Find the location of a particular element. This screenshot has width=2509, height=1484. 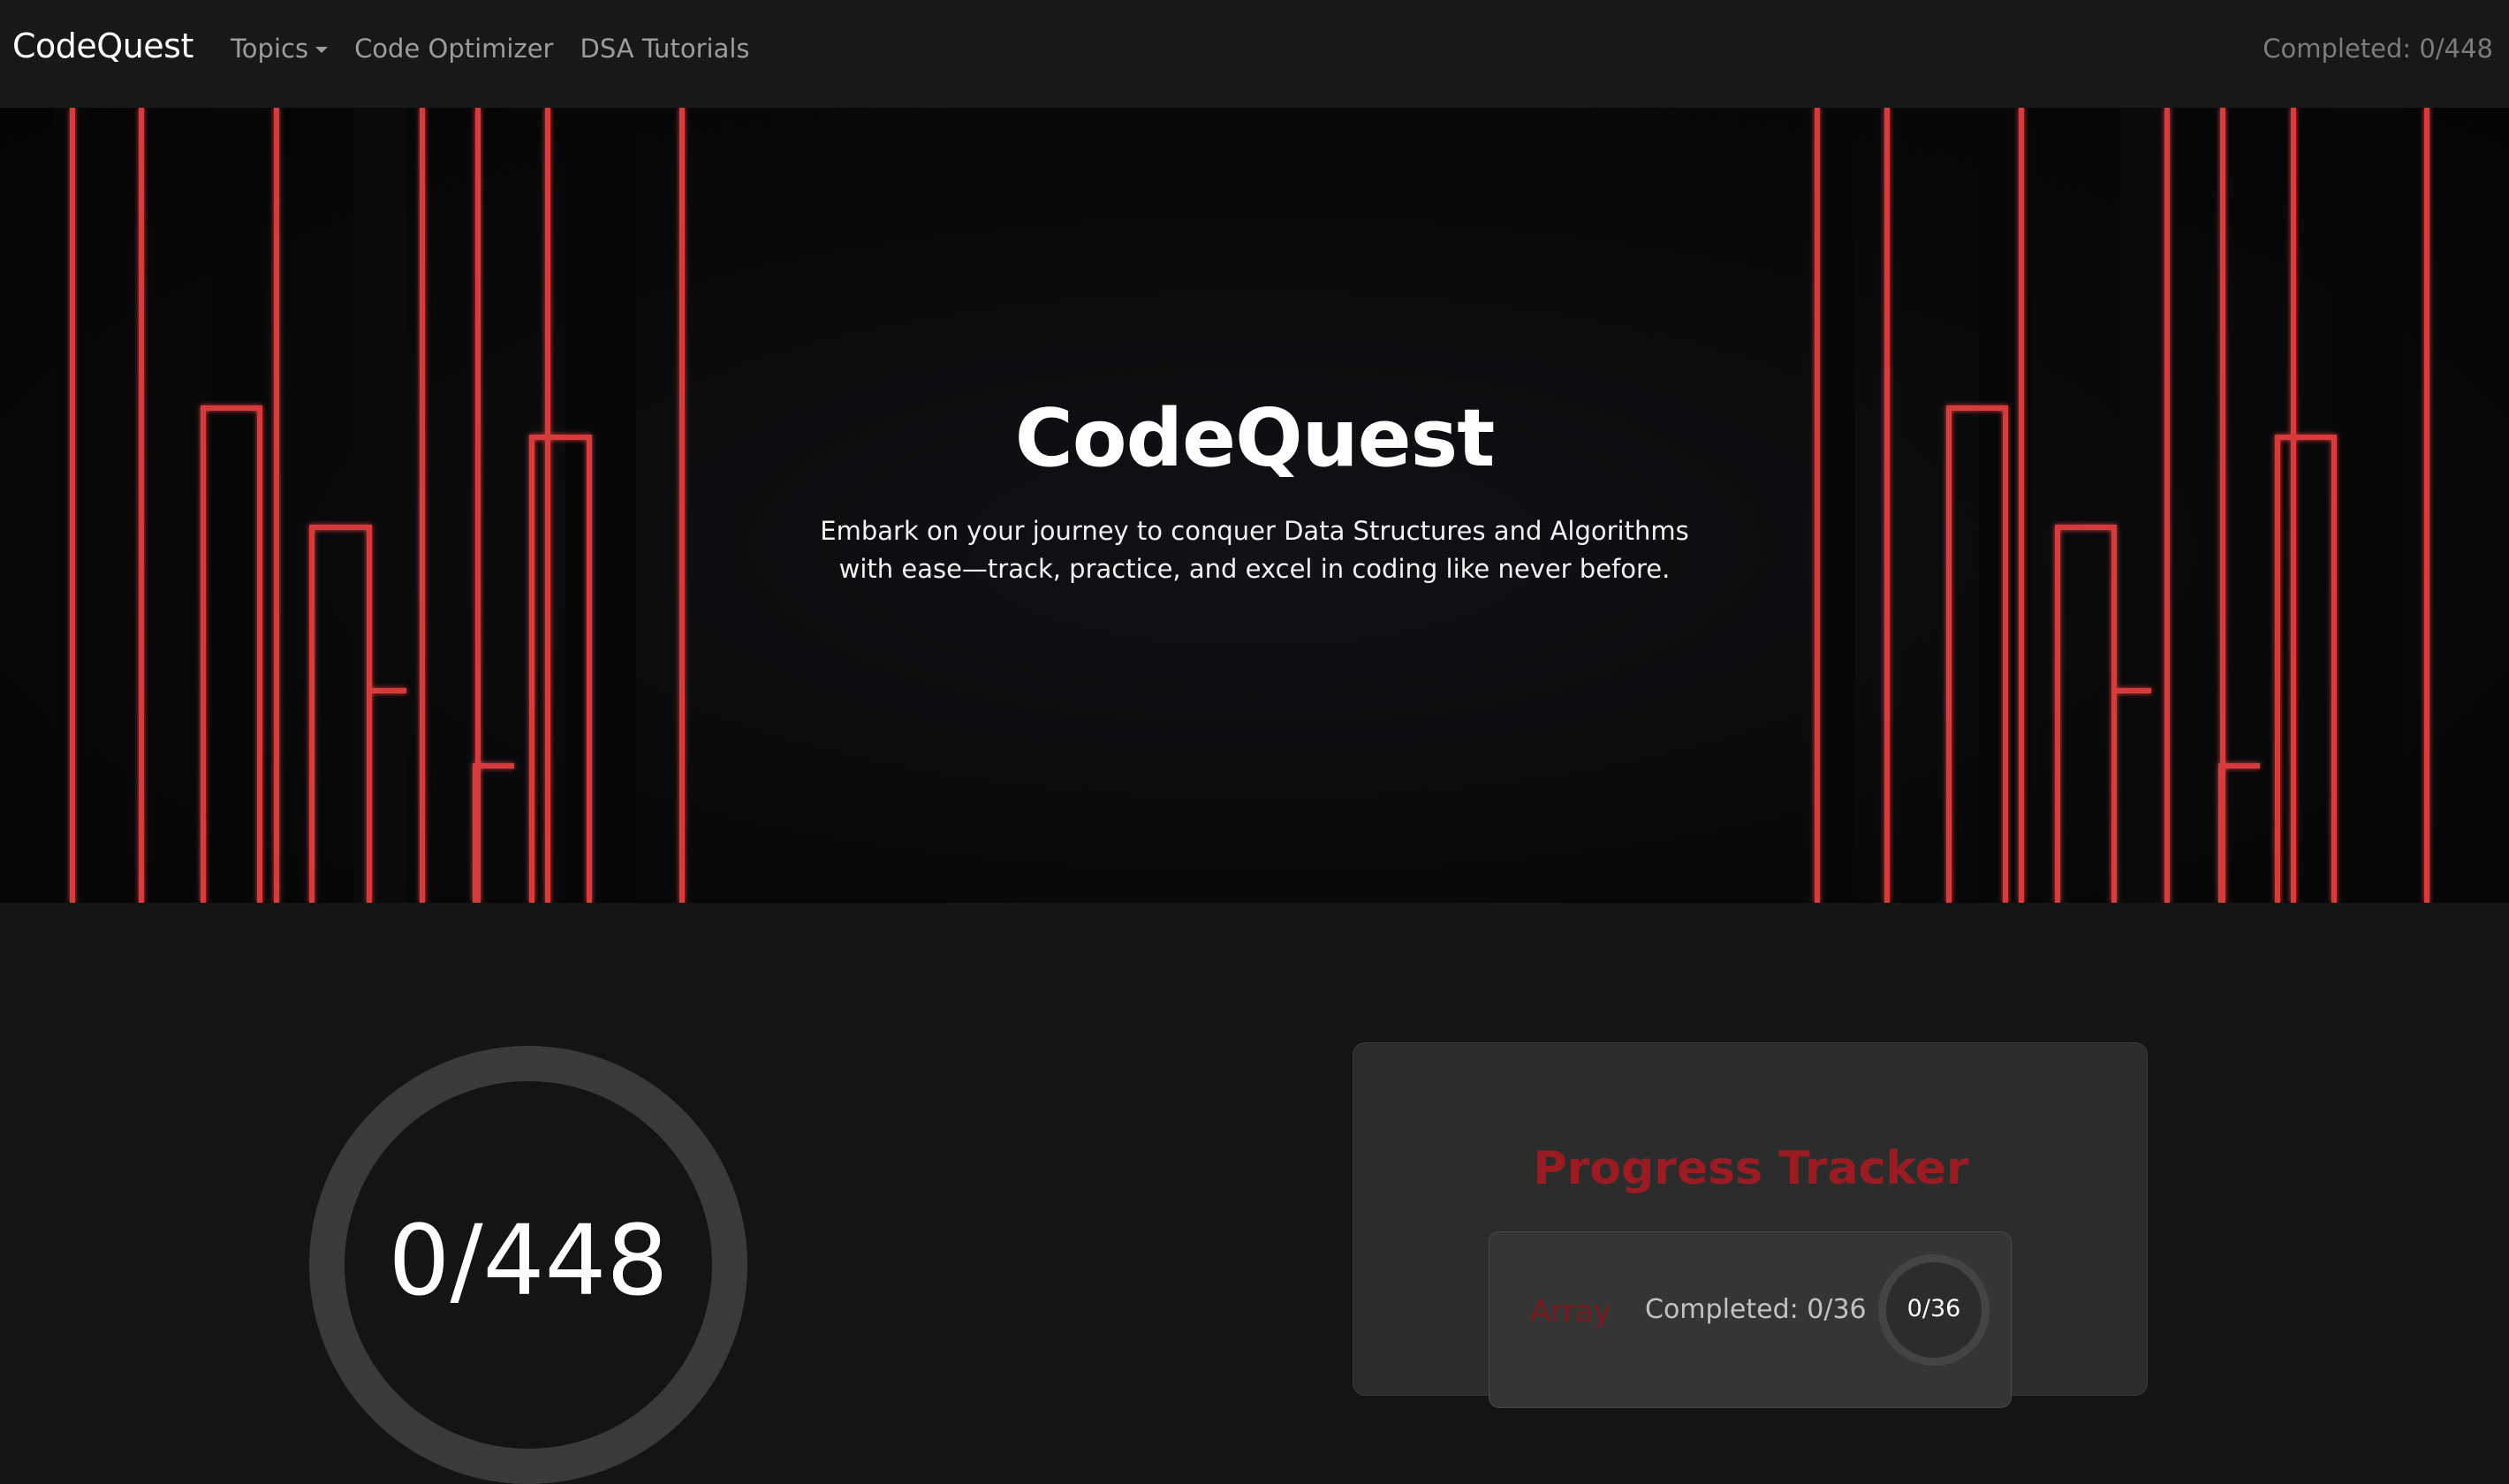

nav-topics-label: Topics is located at coordinates (270, 49).